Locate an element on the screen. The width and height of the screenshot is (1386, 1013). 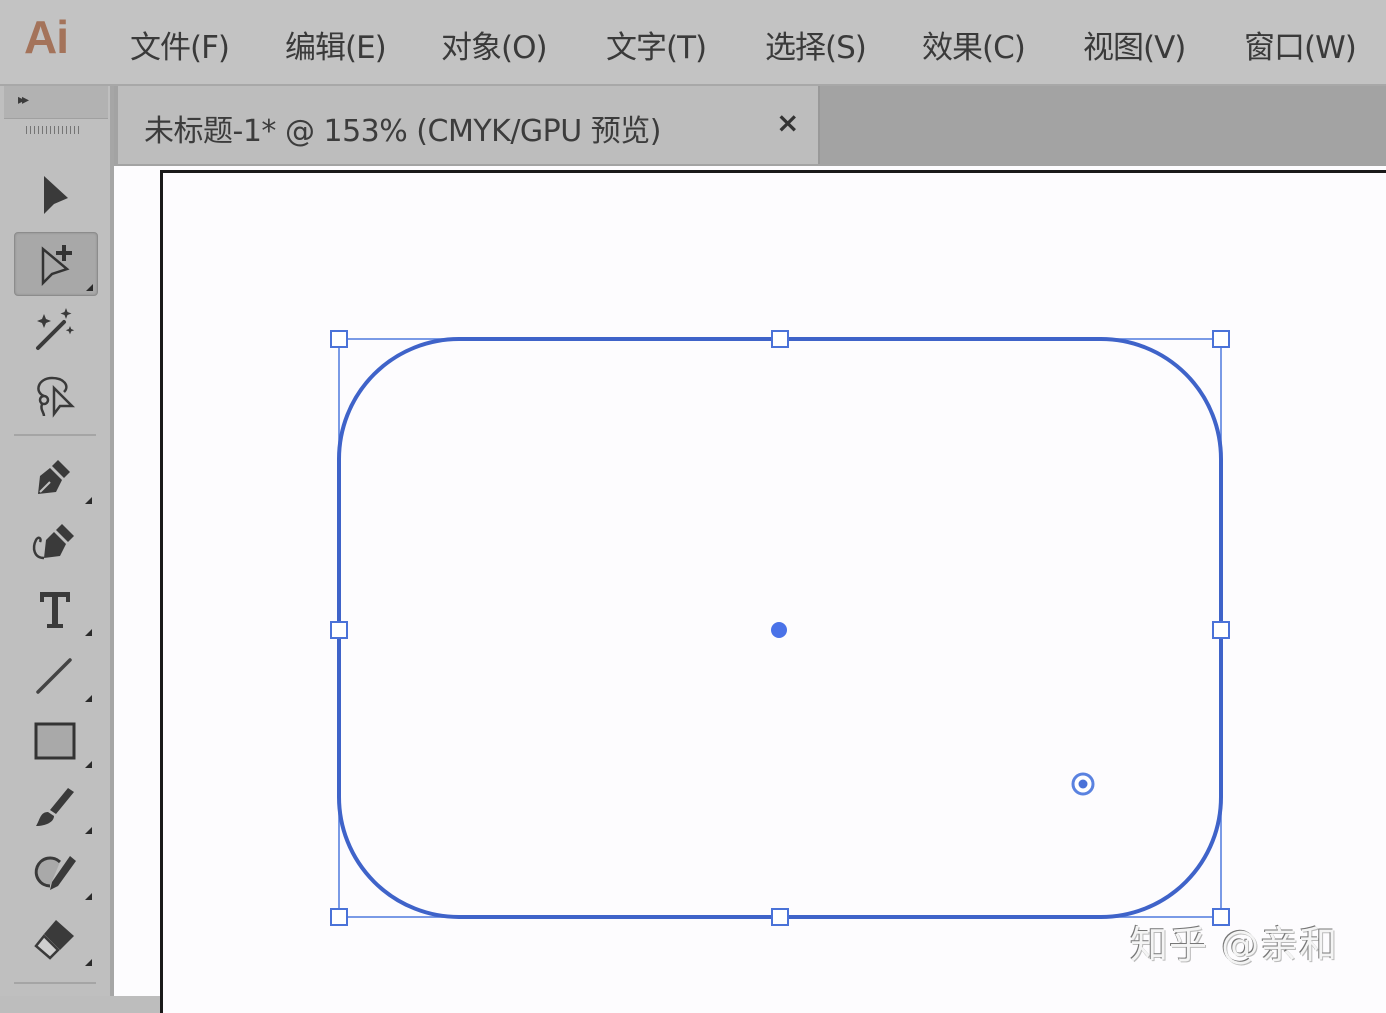
resize-handle-top-right is located at coordinates (1221, 339).